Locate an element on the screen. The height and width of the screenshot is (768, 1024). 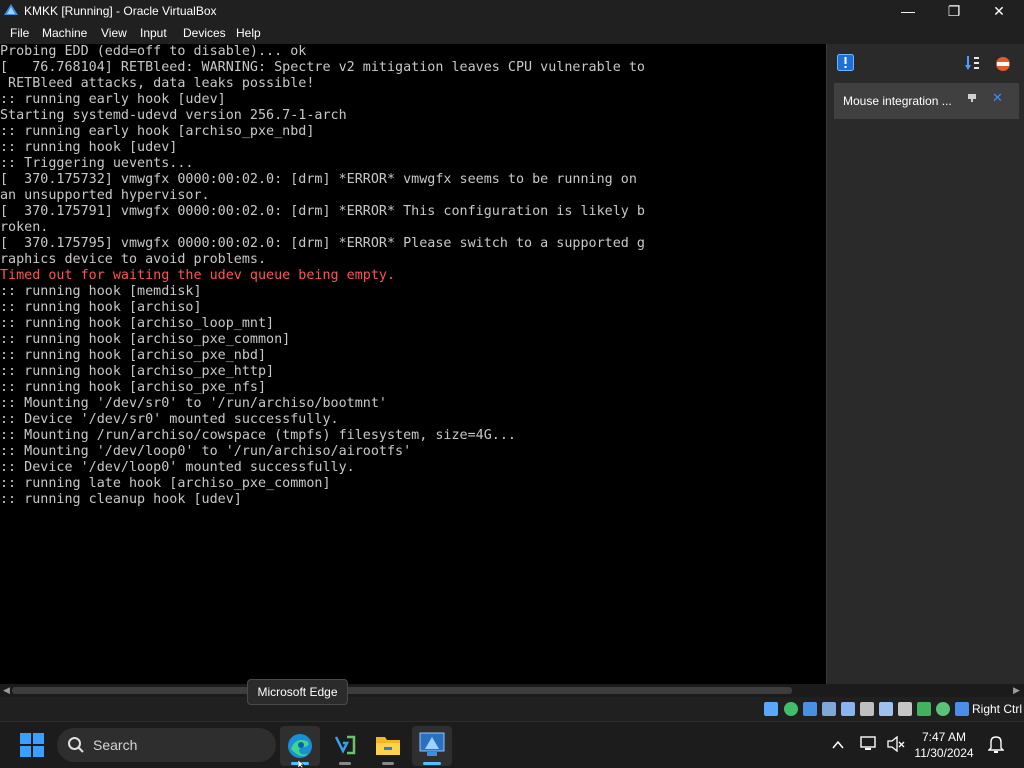
console-line: RETBleed attacks, data leaks possible! is located at coordinates (157, 83).